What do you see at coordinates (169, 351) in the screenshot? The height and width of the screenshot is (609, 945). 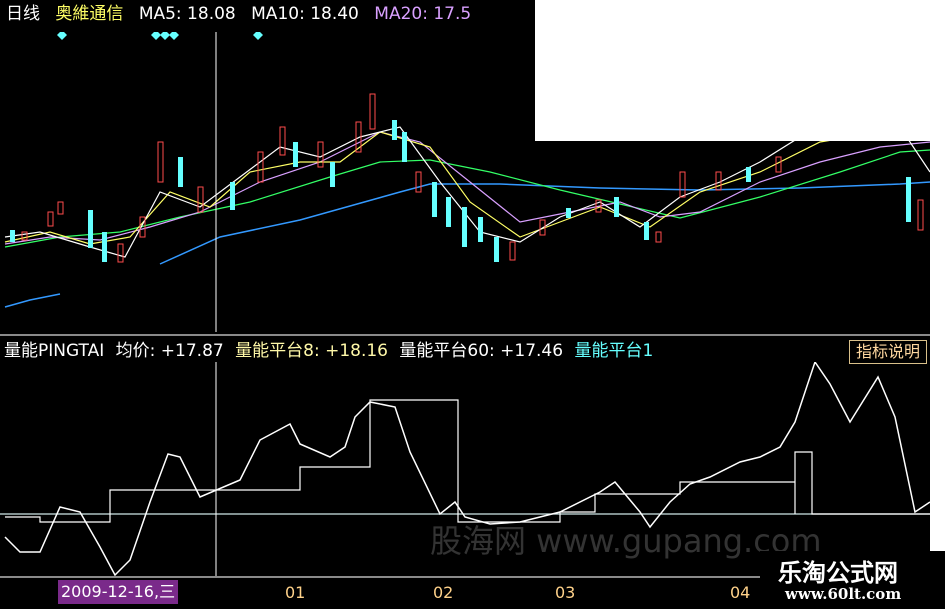 I see `indicator-avg: 均价: +17.87` at bounding box center [169, 351].